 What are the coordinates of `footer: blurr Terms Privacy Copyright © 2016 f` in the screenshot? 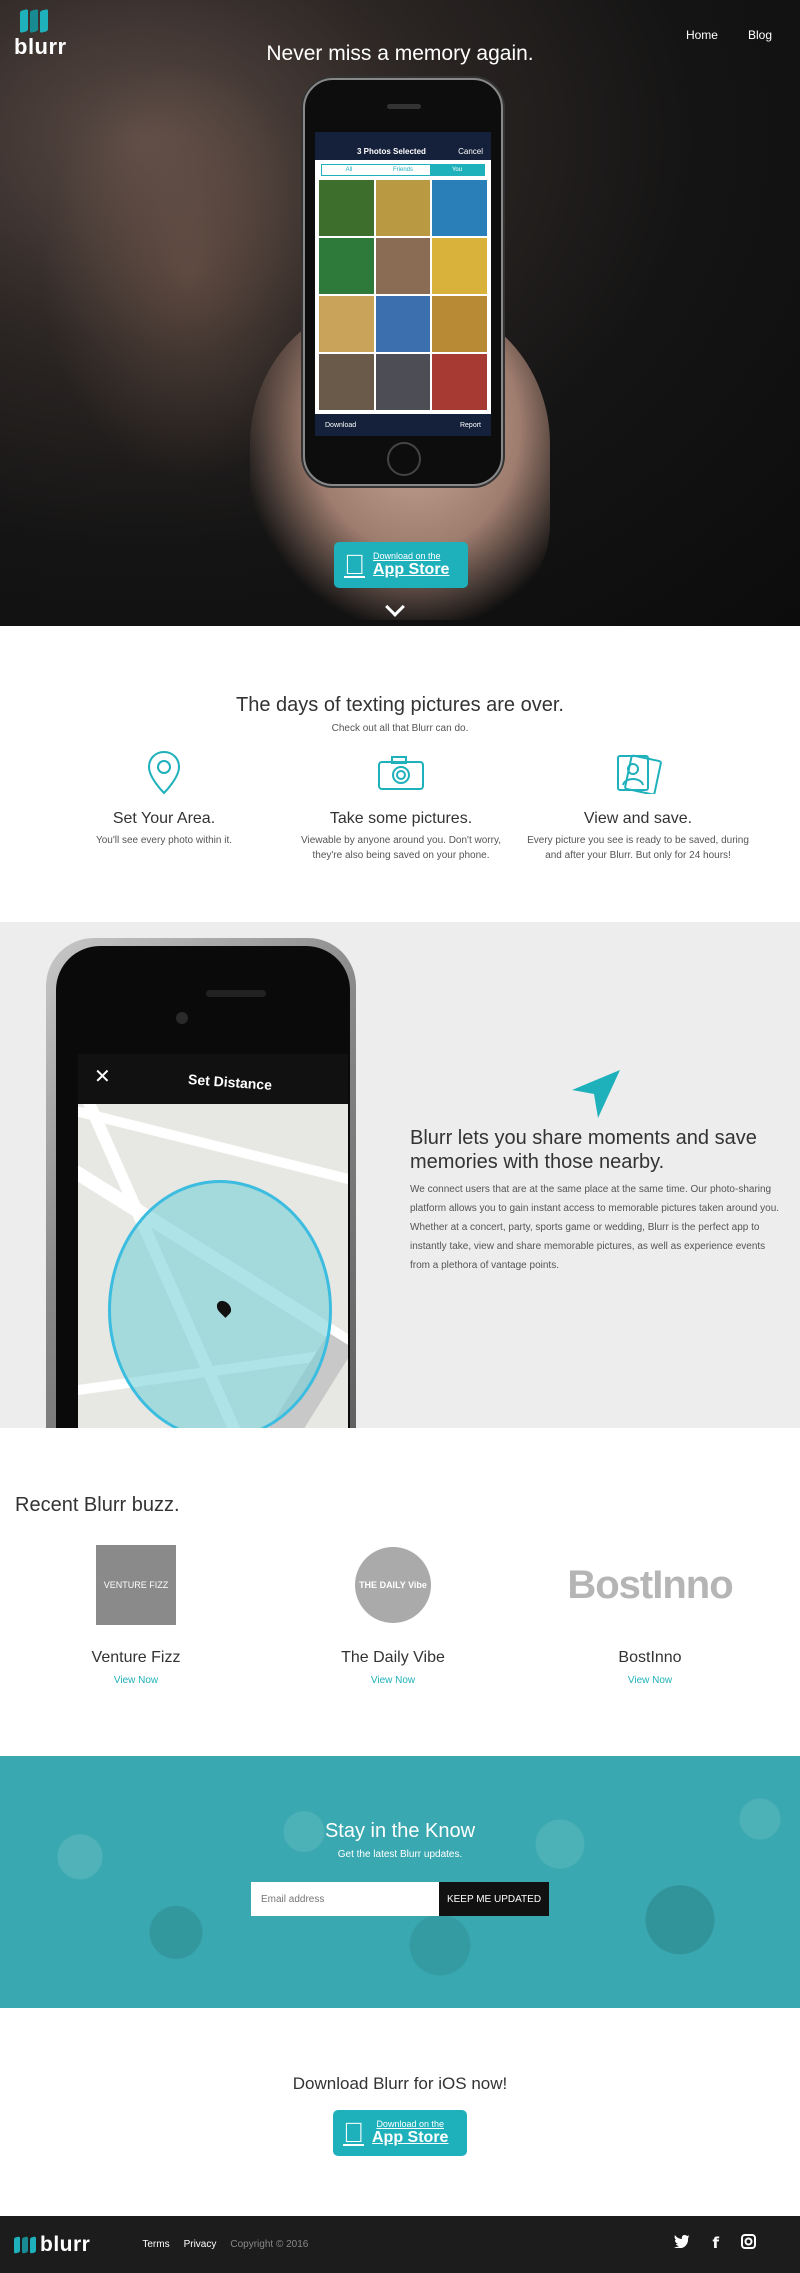 It's located at (400, 2244).